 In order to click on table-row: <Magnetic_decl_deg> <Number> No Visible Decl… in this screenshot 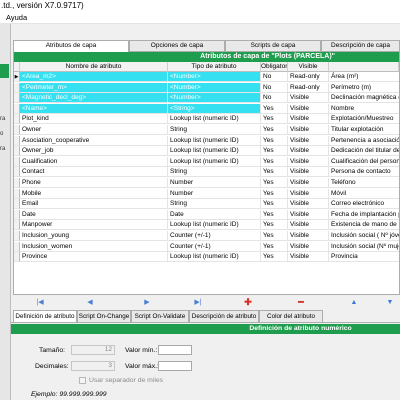, I will do `click(206, 98)`.